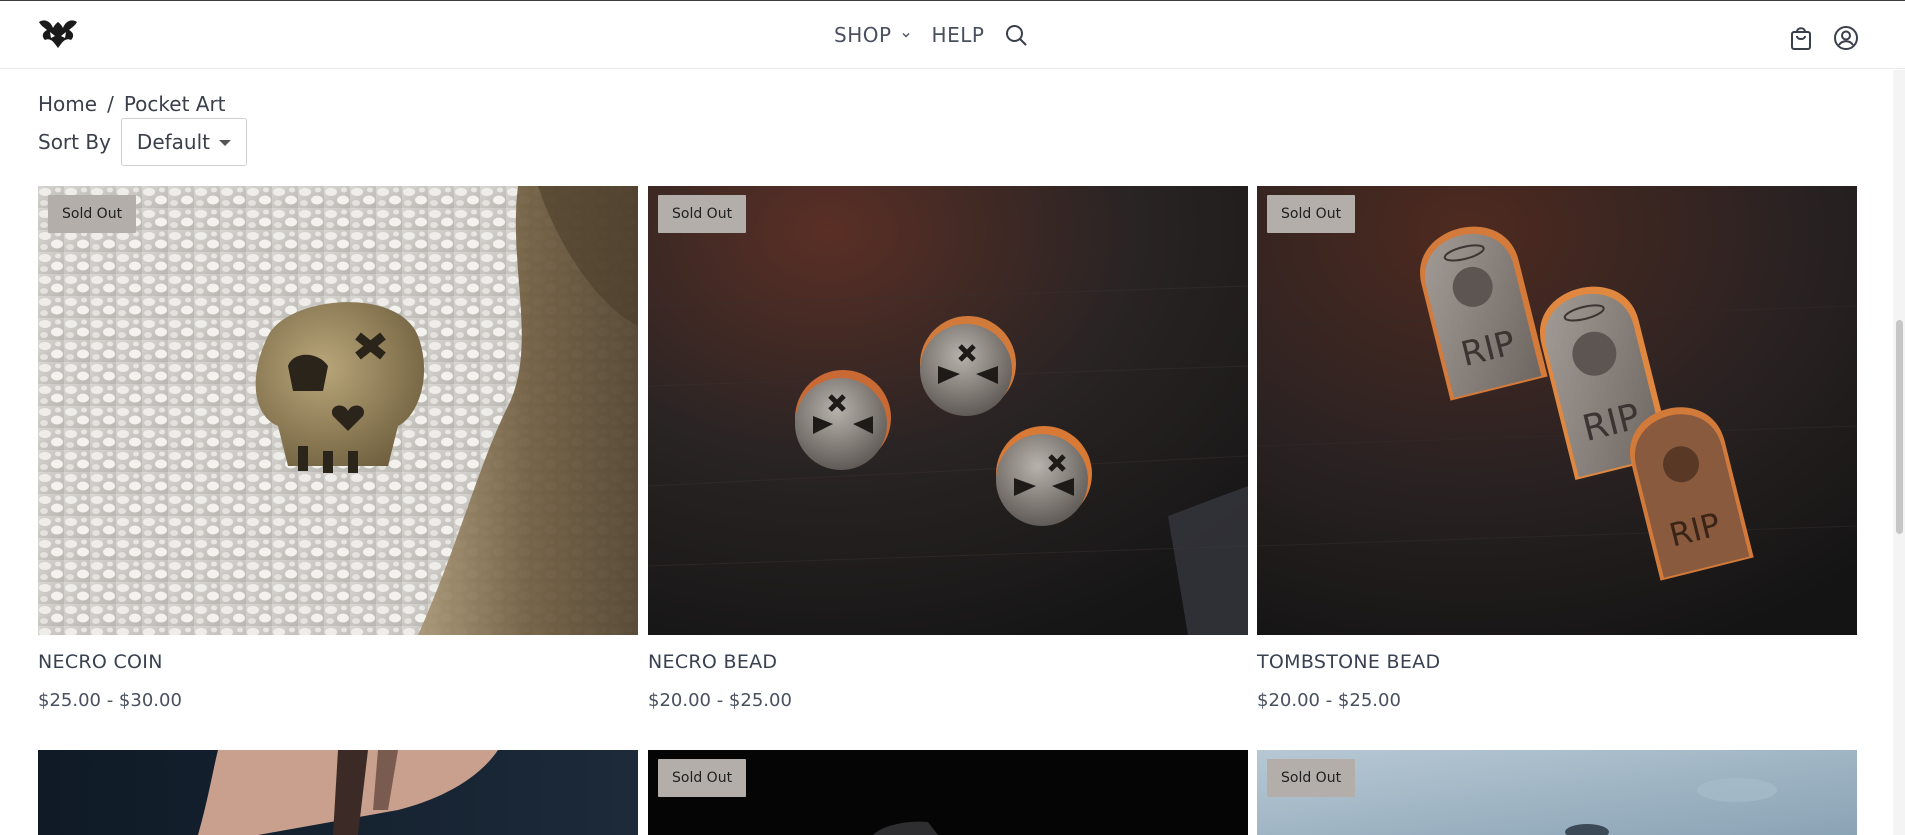 This screenshot has width=1905, height=835. Describe the element at coordinates (58, 34) in the screenshot. I see `logo-icon` at that location.